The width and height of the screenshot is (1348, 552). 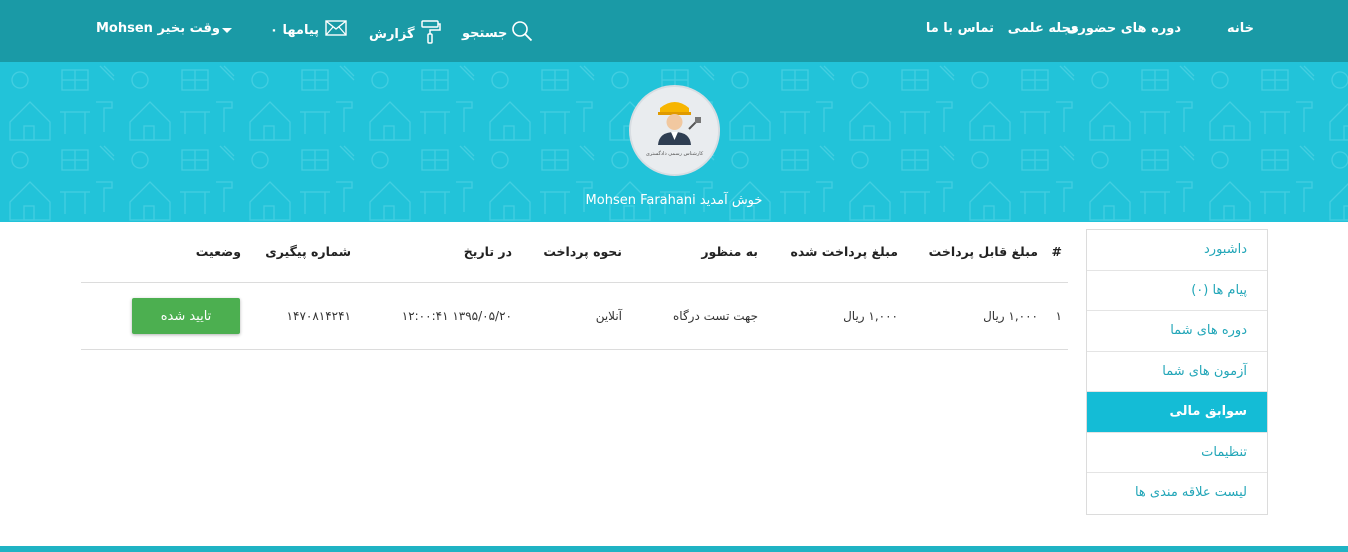 I want to click on nav-contact-link: تماس با ما, so click(x=960, y=29).